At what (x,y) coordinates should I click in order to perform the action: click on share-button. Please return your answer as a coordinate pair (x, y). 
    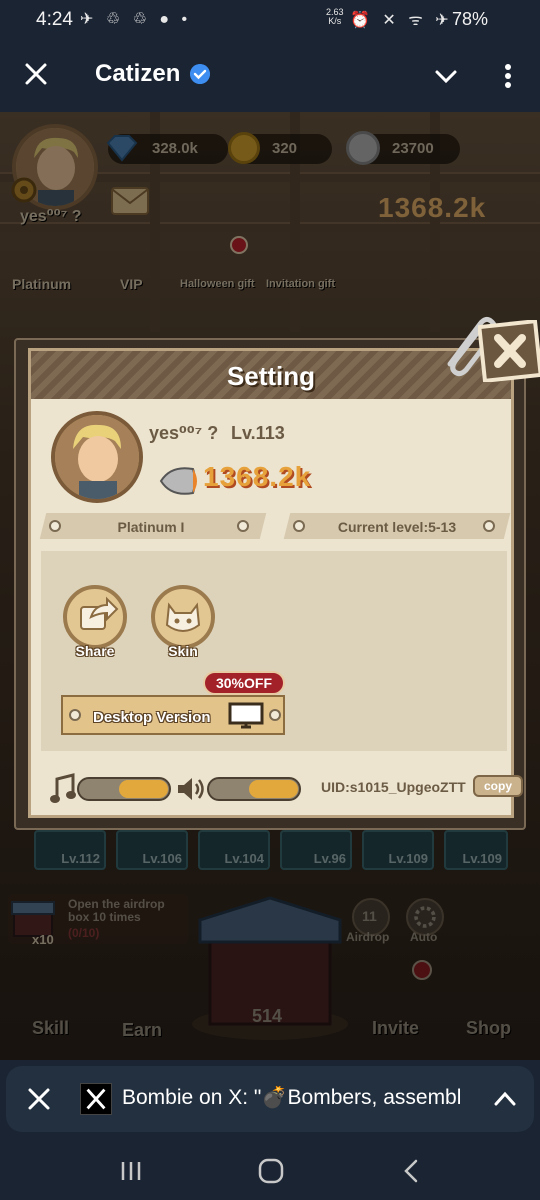
    Looking at the image, I should click on (95, 617).